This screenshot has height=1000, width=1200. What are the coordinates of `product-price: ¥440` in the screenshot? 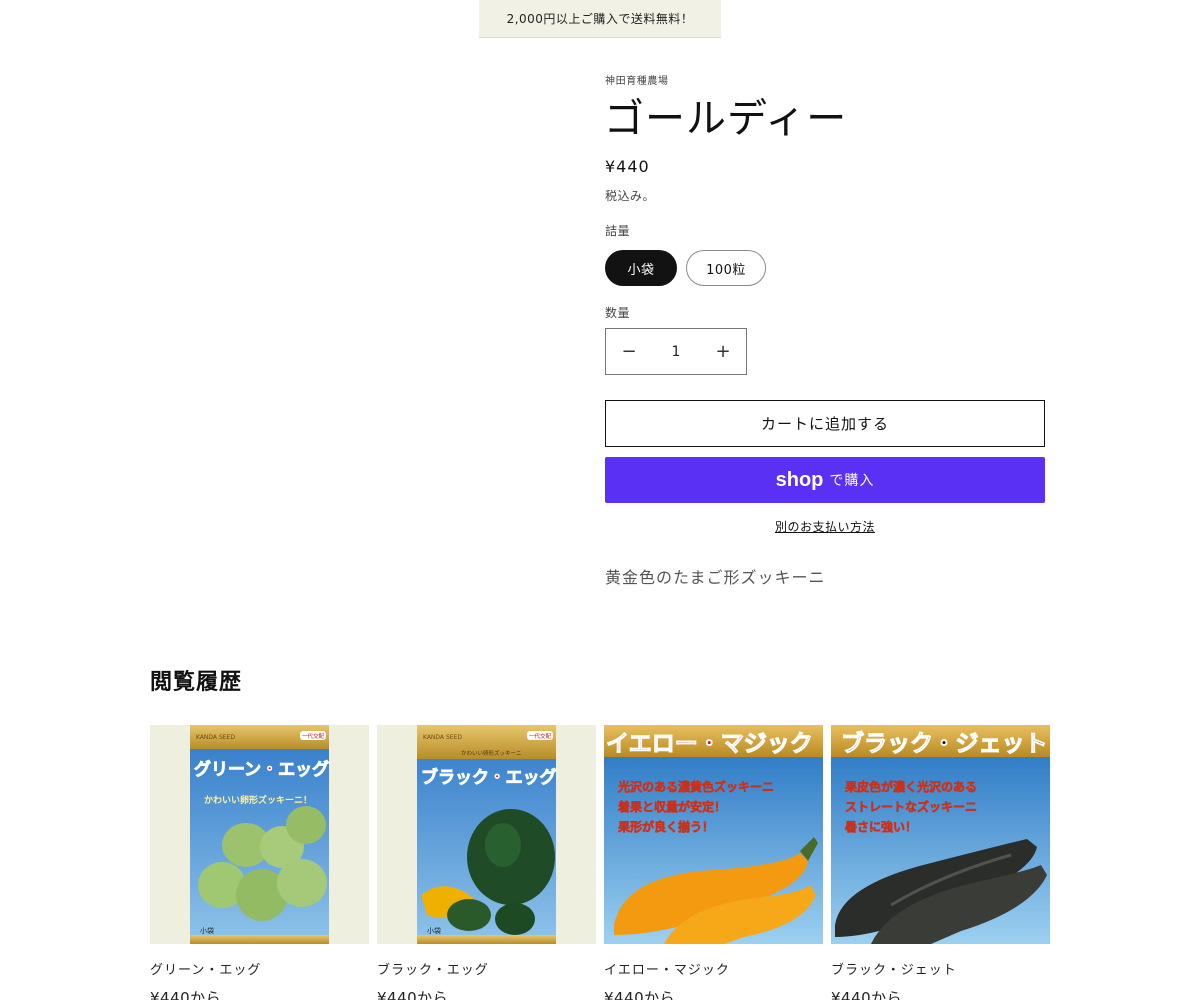 It's located at (627, 166).